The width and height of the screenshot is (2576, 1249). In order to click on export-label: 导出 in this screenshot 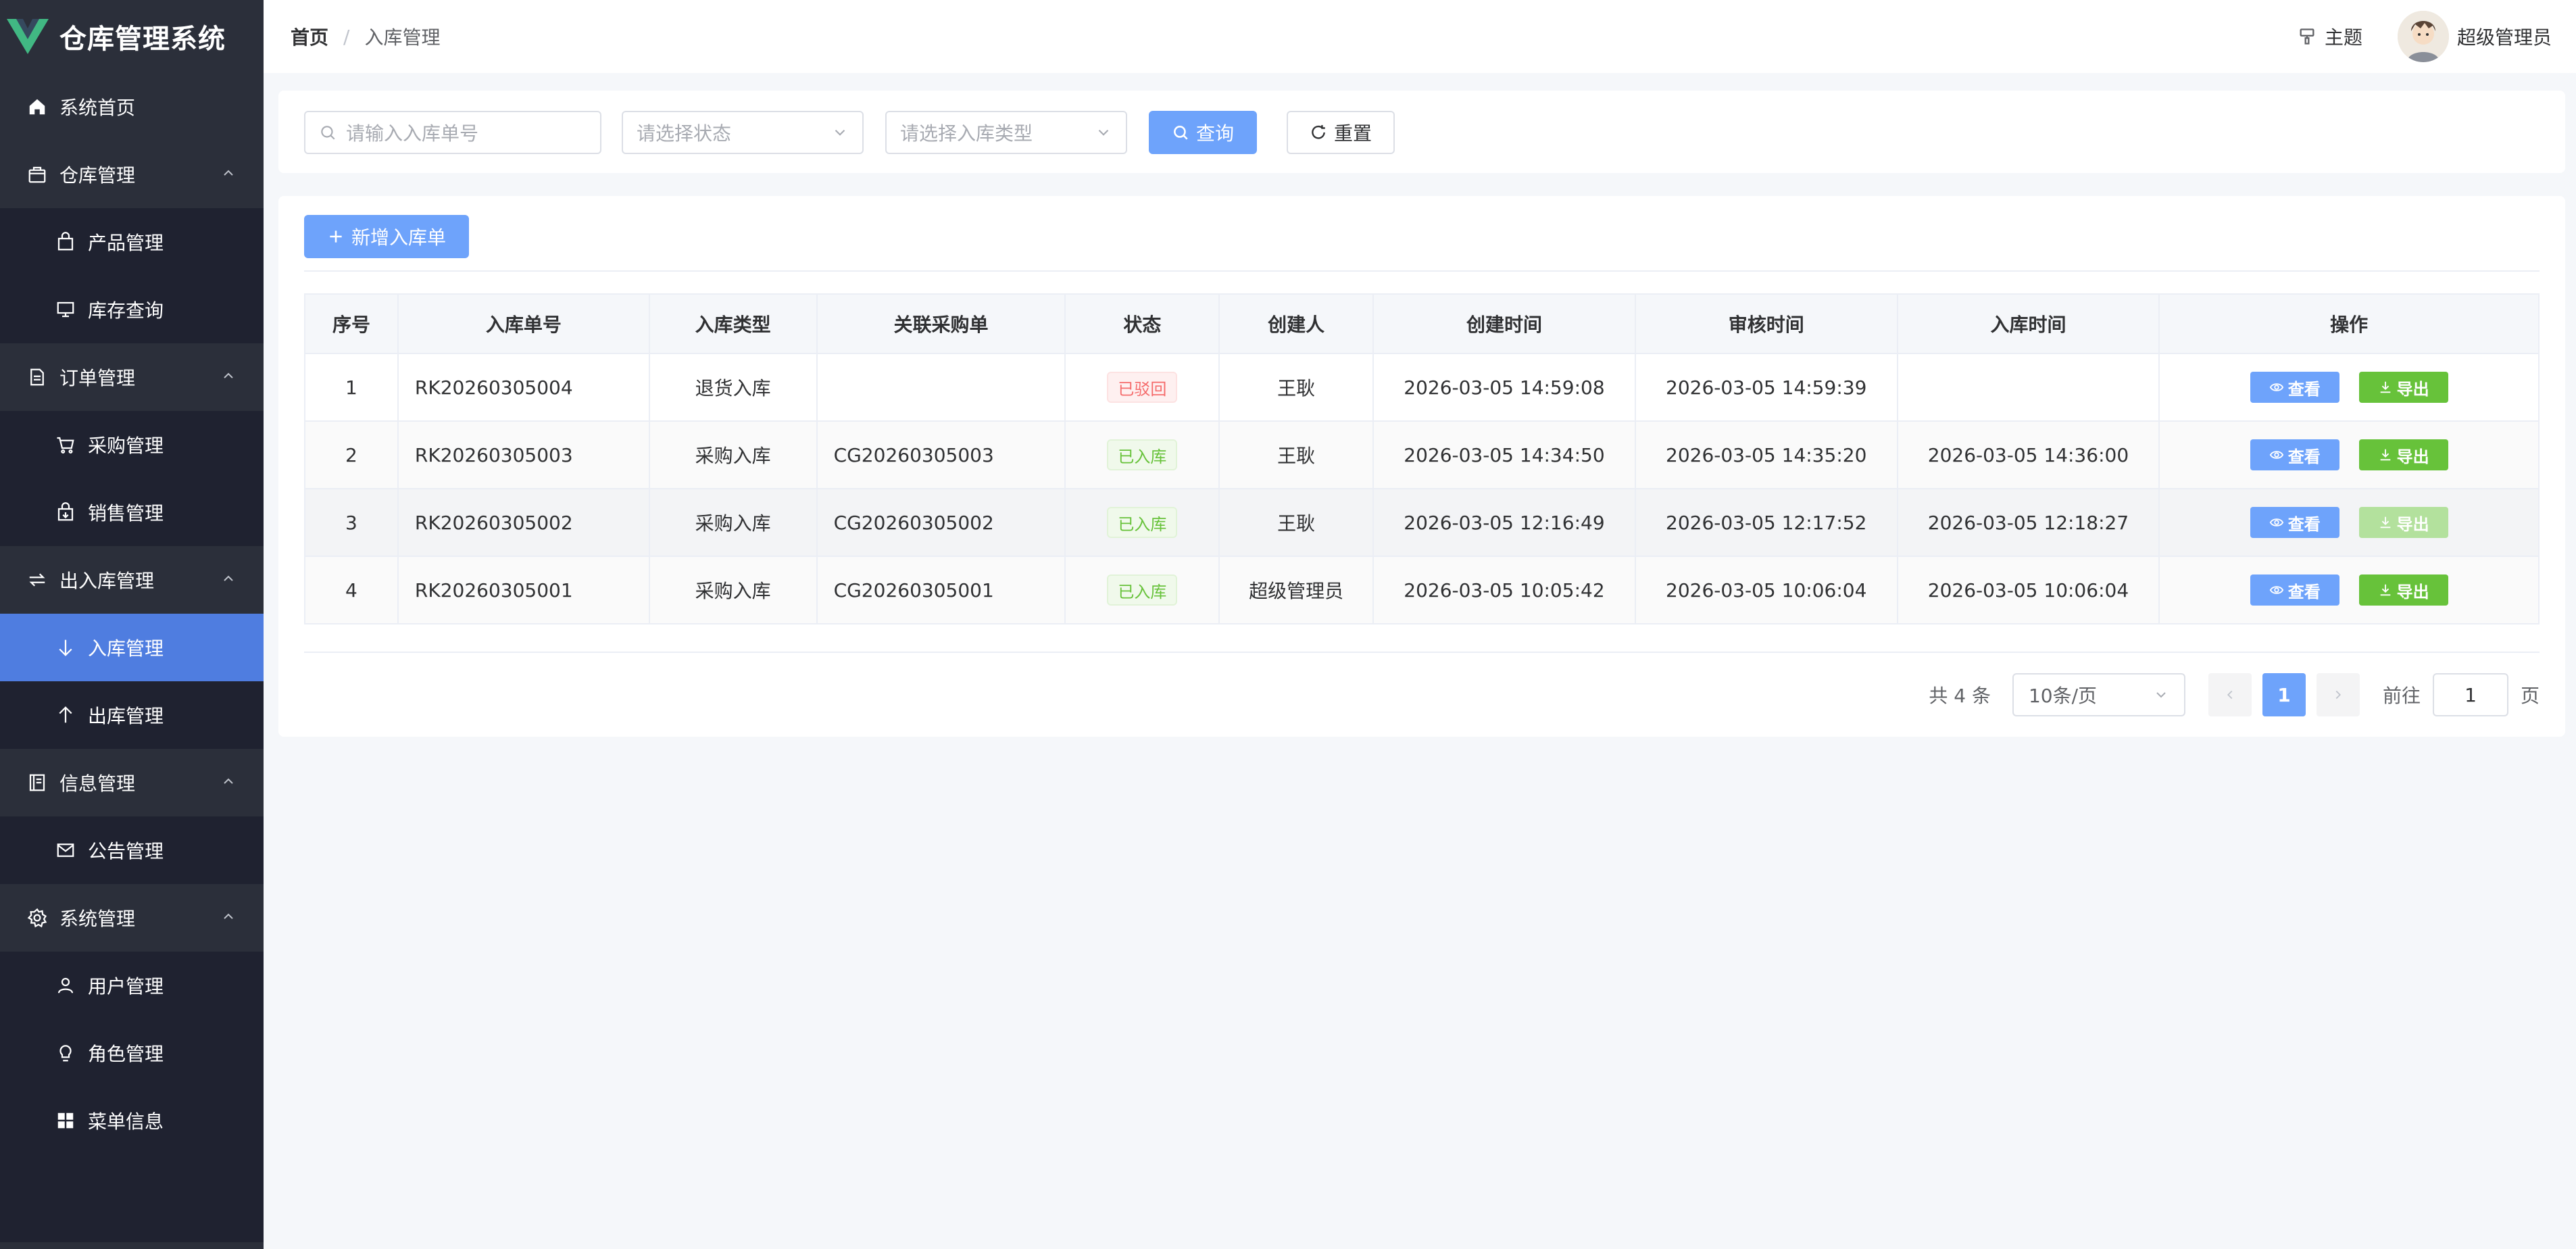, I will do `click(2412, 389)`.